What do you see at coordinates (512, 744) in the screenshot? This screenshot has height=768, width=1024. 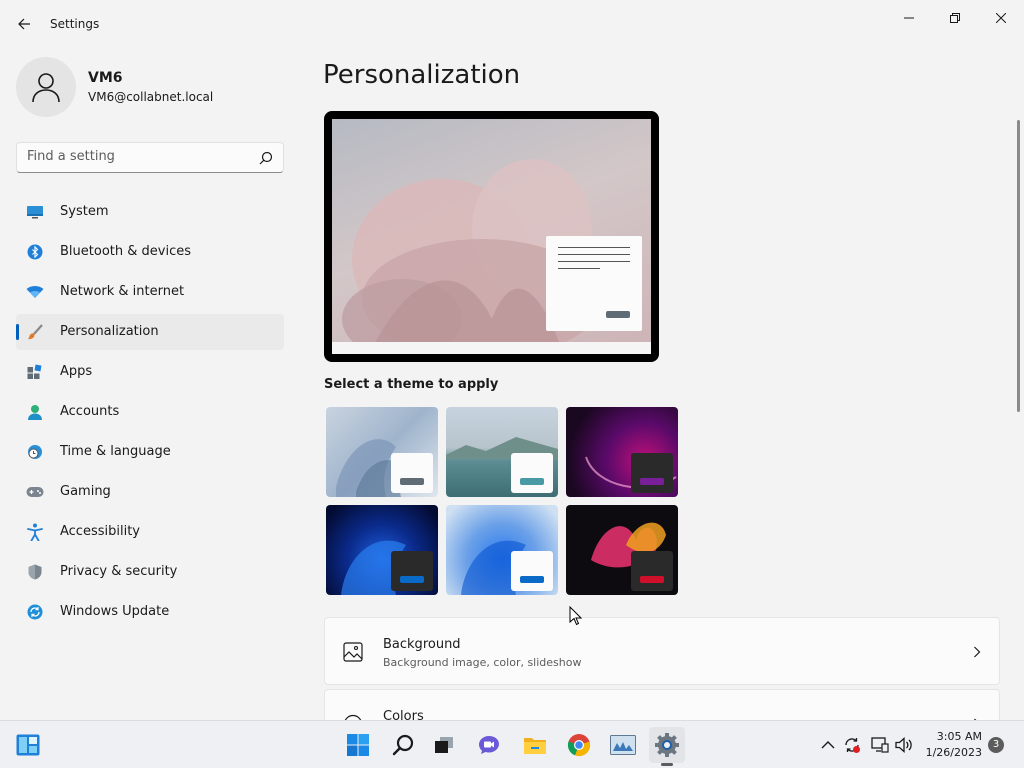 I see `taskbar: 3:05 AM 1/26/2023 3` at bounding box center [512, 744].